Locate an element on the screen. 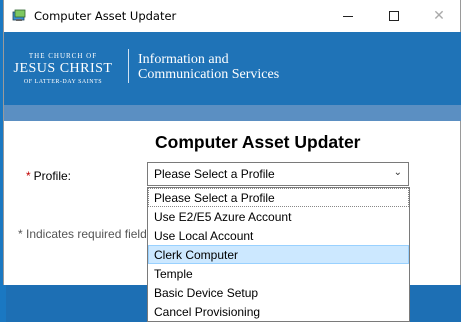 This screenshot has height=322, width=461. dropdown-option-basic-device-setup: Basic Device Setup is located at coordinates (278, 292).